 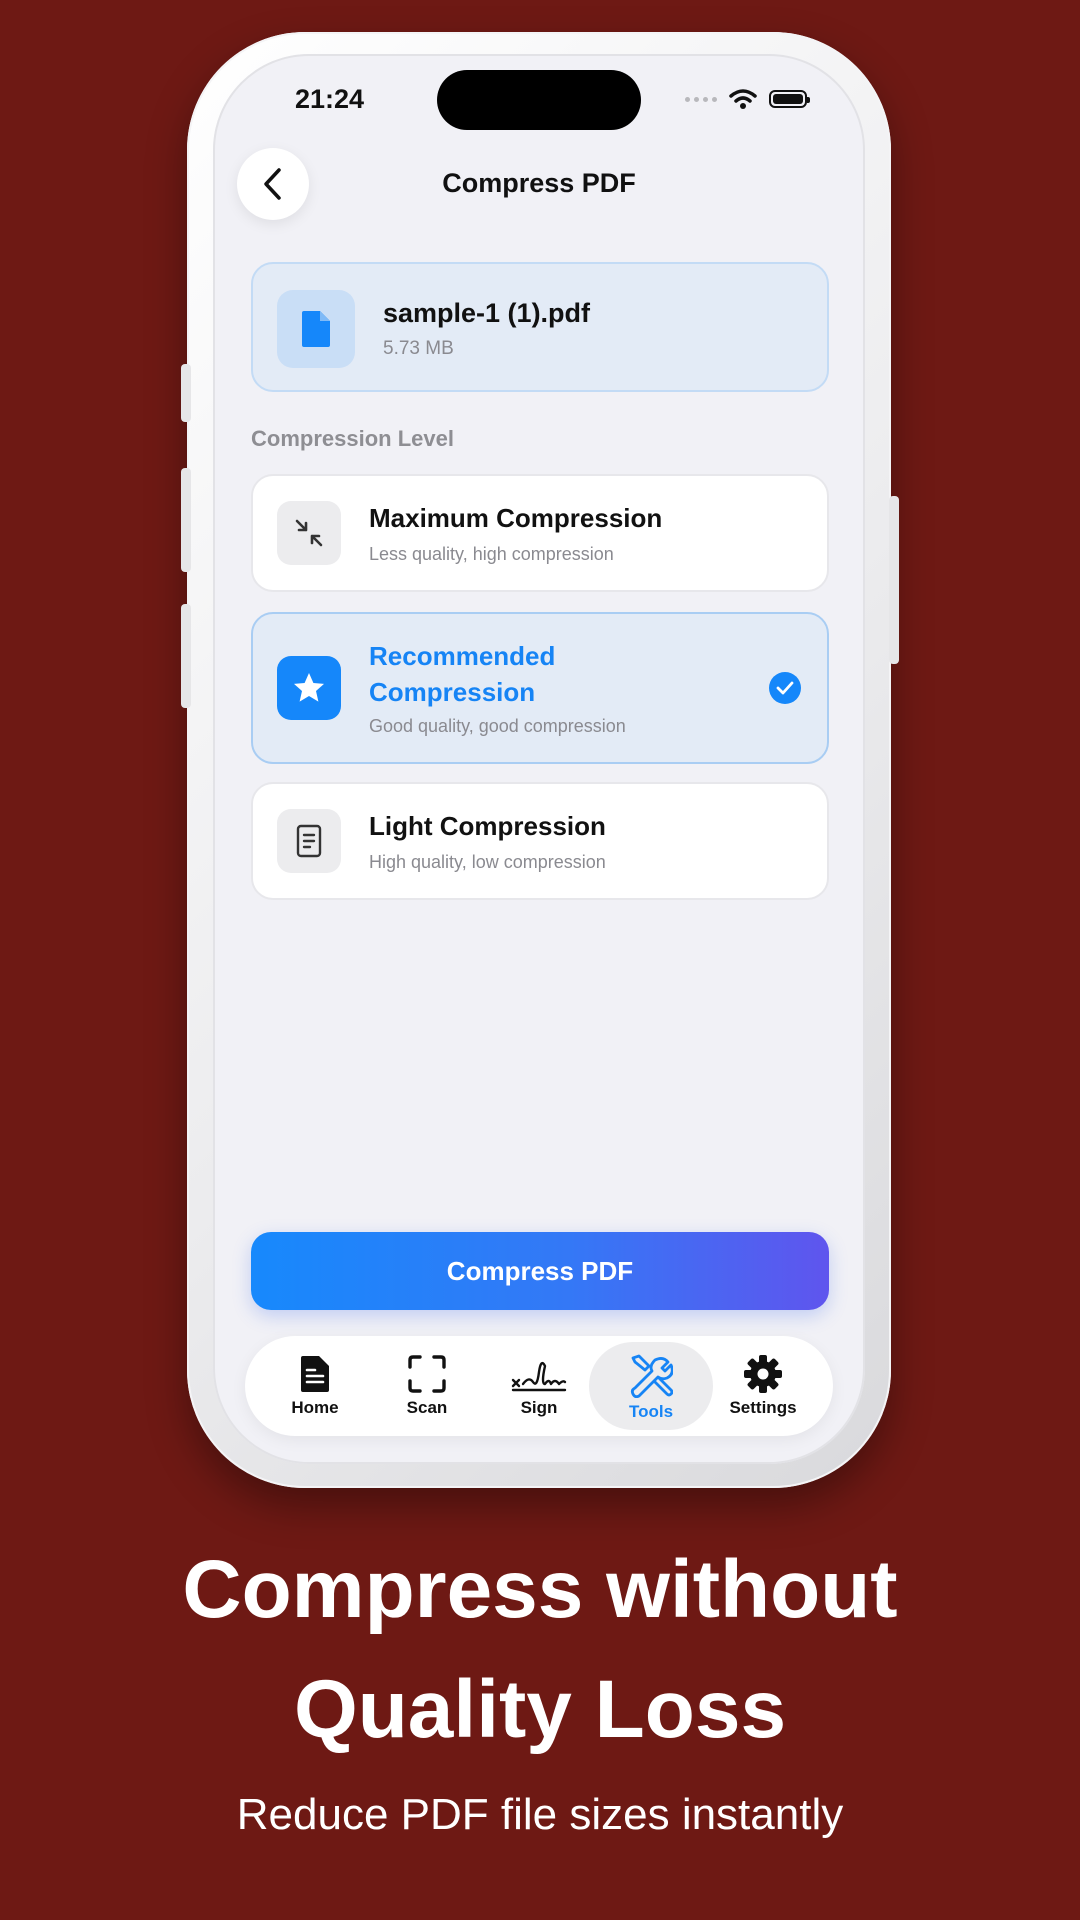 What do you see at coordinates (418, 348) in the screenshot?
I see `file-size: 5.73 MB` at bounding box center [418, 348].